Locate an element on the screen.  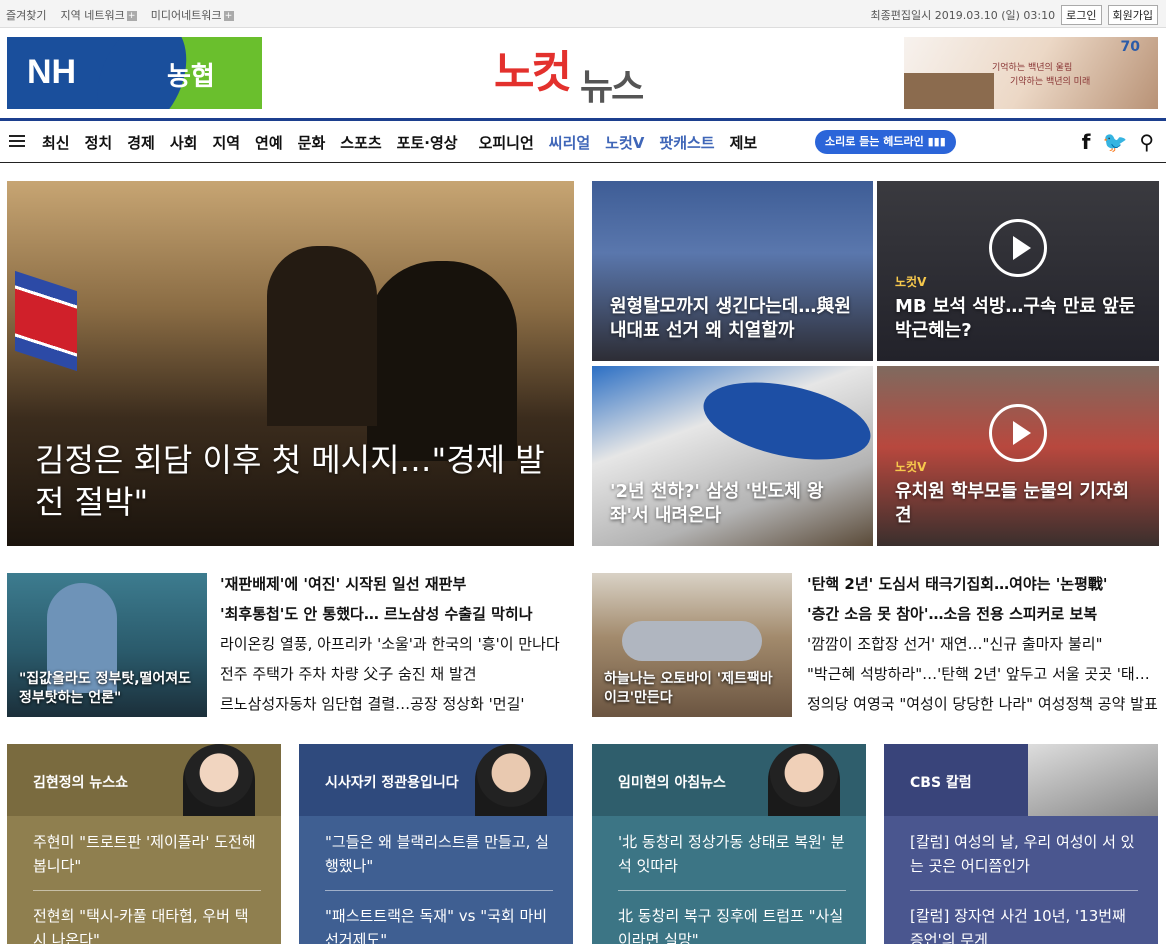
column-header: CBS 칼럼 is located at coordinates (1021, 780).